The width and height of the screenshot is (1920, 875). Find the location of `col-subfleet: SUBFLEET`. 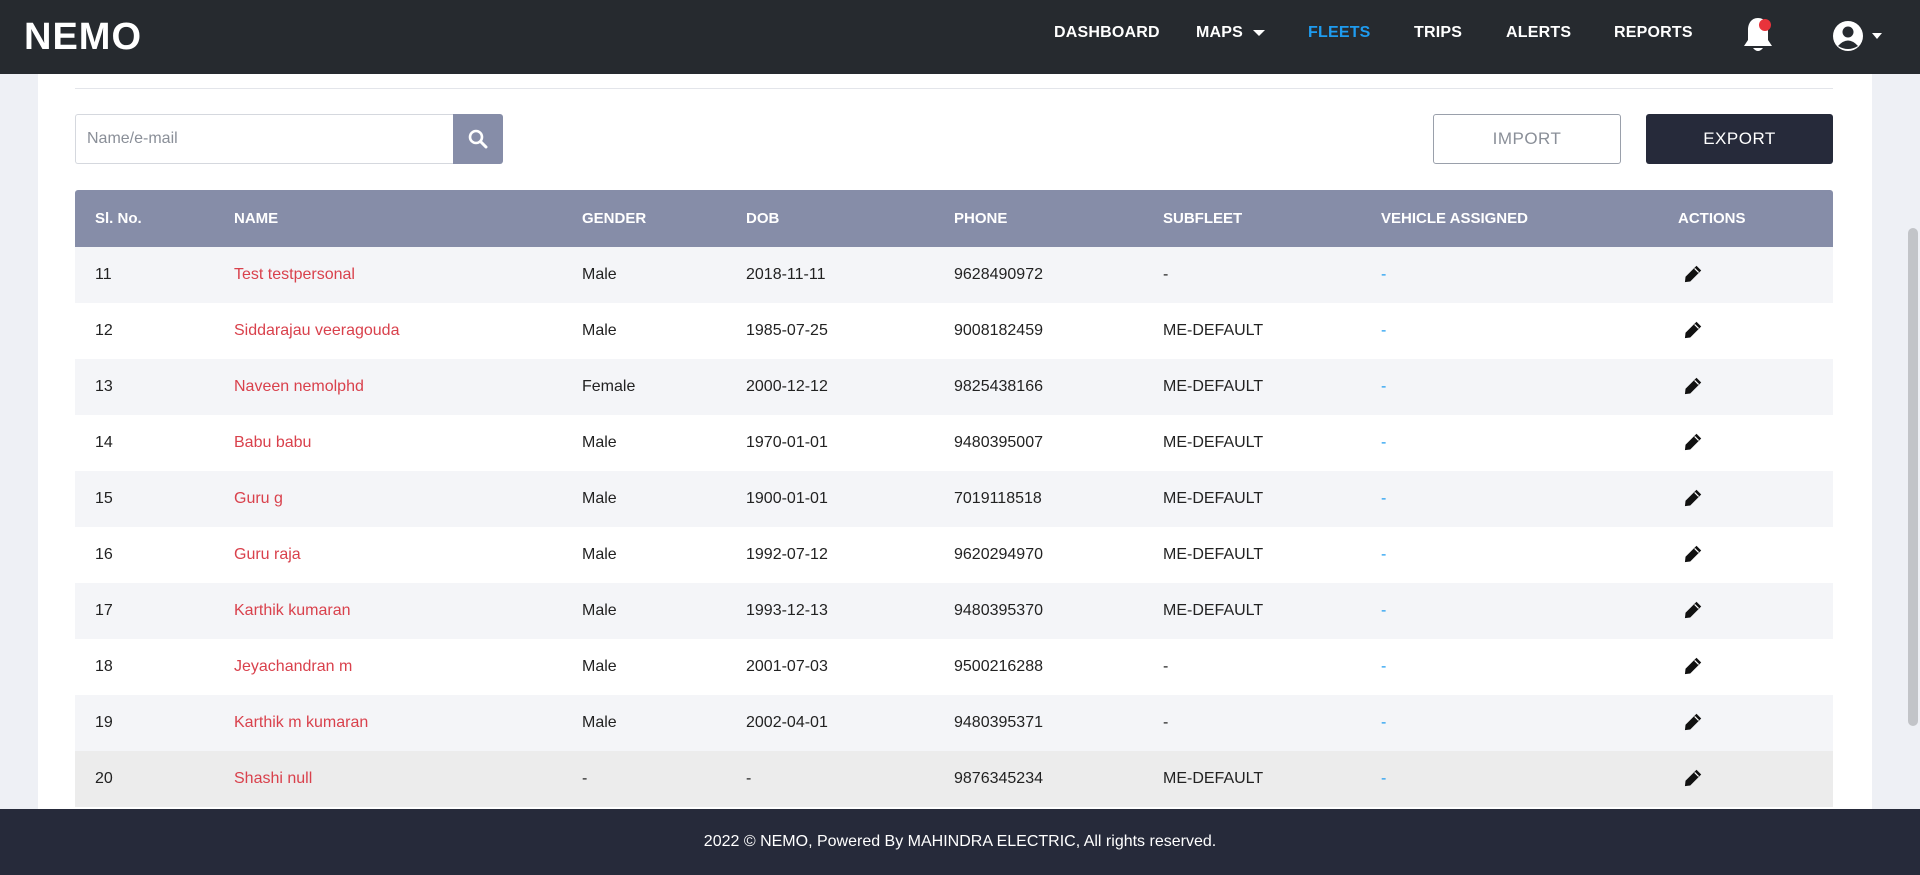

col-subfleet: SUBFLEET is located at coordinates (1202, 218).